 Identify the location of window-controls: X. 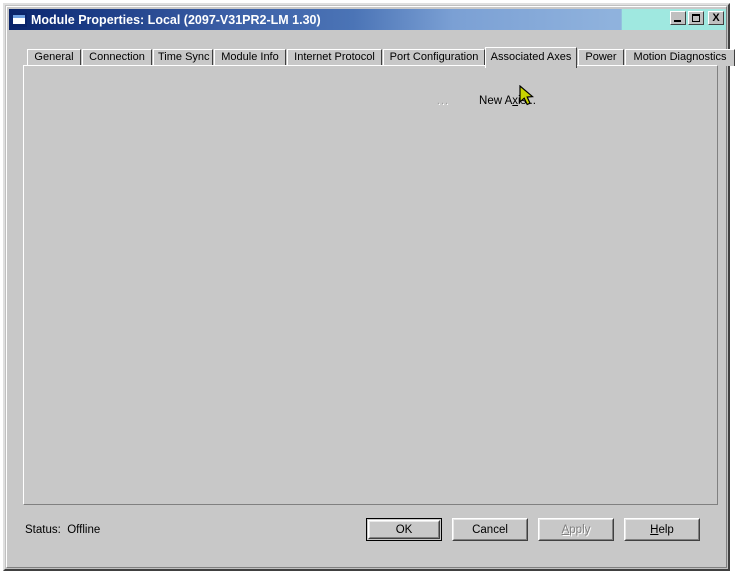
(696, 18).